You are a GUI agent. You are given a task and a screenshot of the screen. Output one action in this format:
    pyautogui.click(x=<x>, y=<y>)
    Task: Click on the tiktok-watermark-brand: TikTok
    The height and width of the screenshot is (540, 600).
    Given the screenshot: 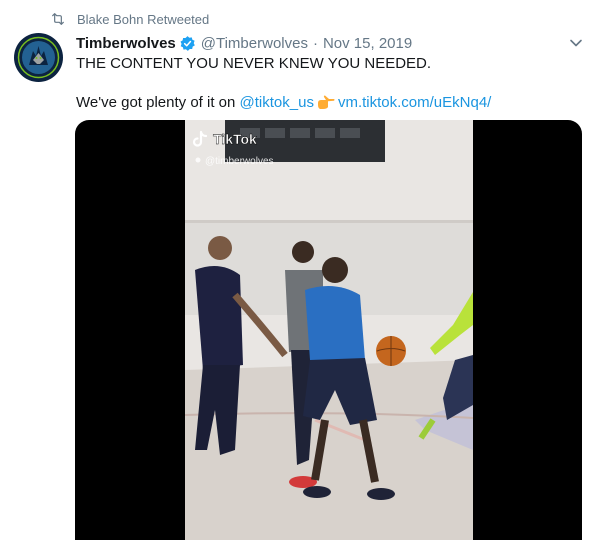 What is the action you would take?
    pyautogui.click(x=235, y=139)
    